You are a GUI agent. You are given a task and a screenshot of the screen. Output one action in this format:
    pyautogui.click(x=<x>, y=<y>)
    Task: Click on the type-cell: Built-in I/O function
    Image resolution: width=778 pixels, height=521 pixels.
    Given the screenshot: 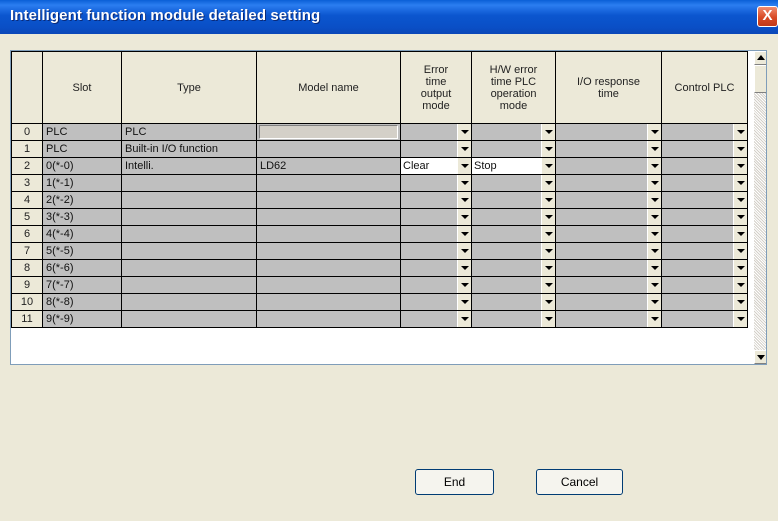 What is the action you would take?
    pyautogui.click(x=189, y=149)
    